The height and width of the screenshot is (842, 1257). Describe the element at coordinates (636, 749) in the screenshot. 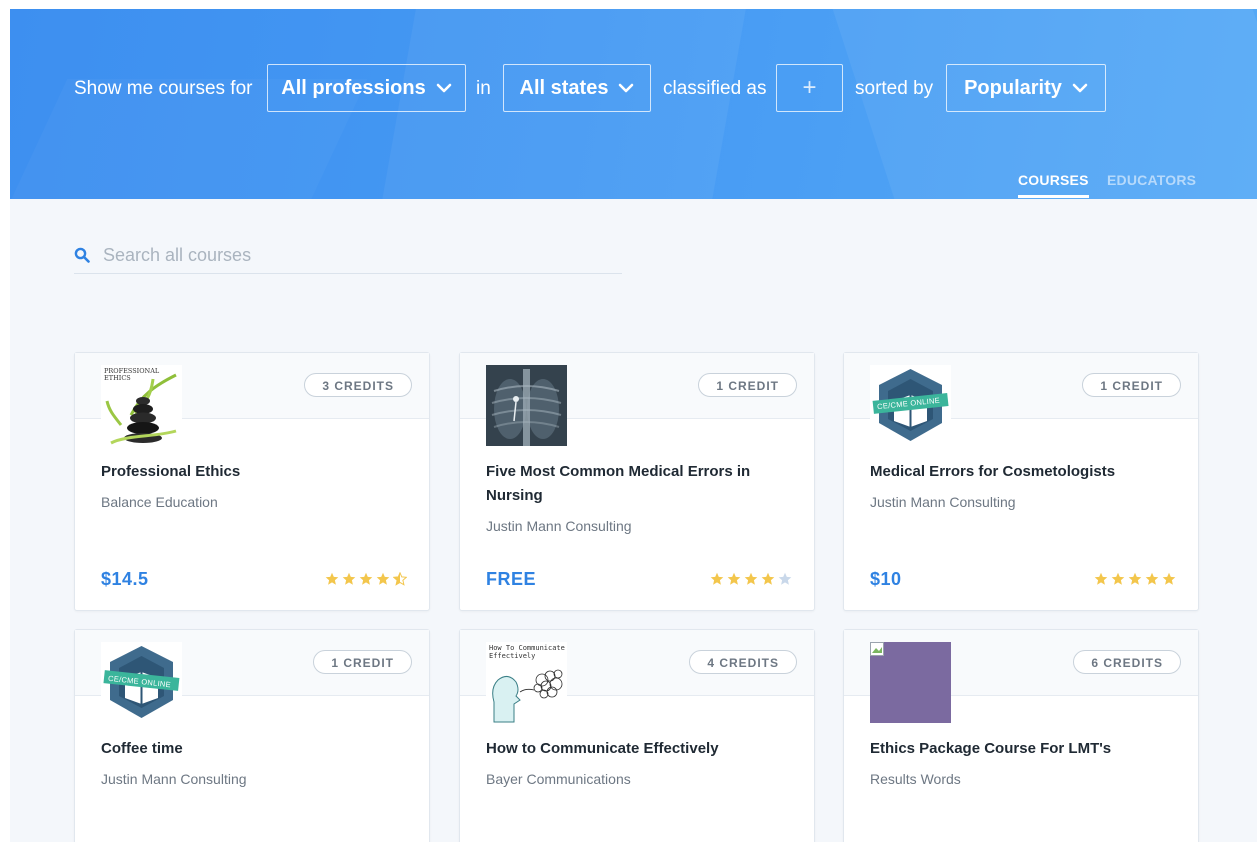

I see `course-title: How to Communicate Effectively` at that location.